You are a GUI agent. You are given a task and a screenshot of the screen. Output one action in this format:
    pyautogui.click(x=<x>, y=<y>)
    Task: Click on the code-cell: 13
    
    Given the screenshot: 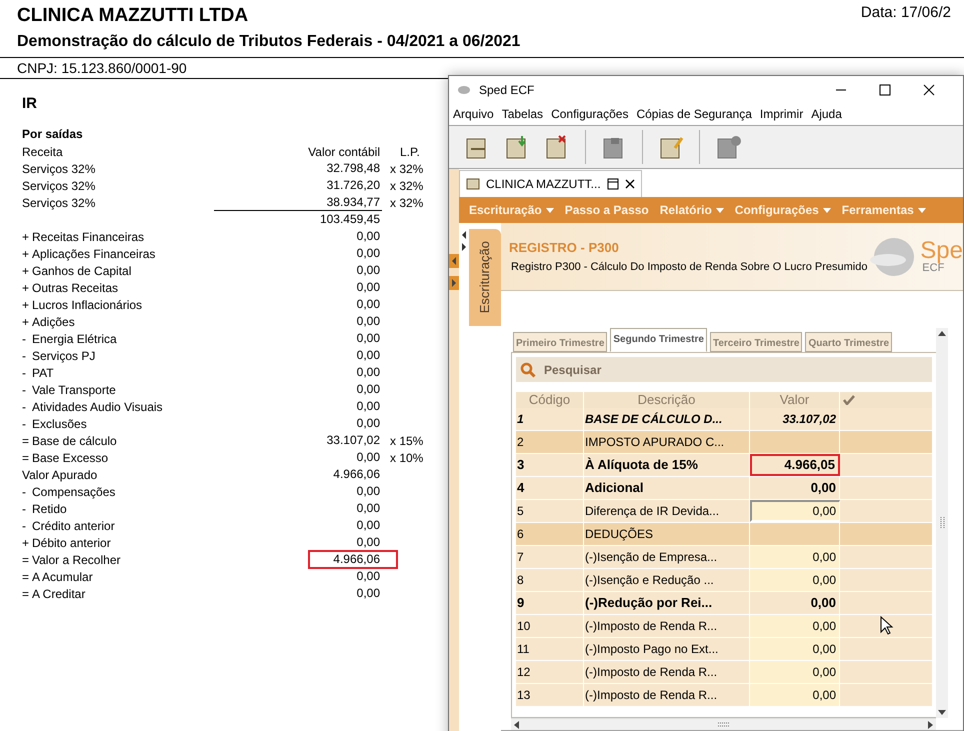 What is the action you would take?
    pyautogui.click(x=550, y=695)
    